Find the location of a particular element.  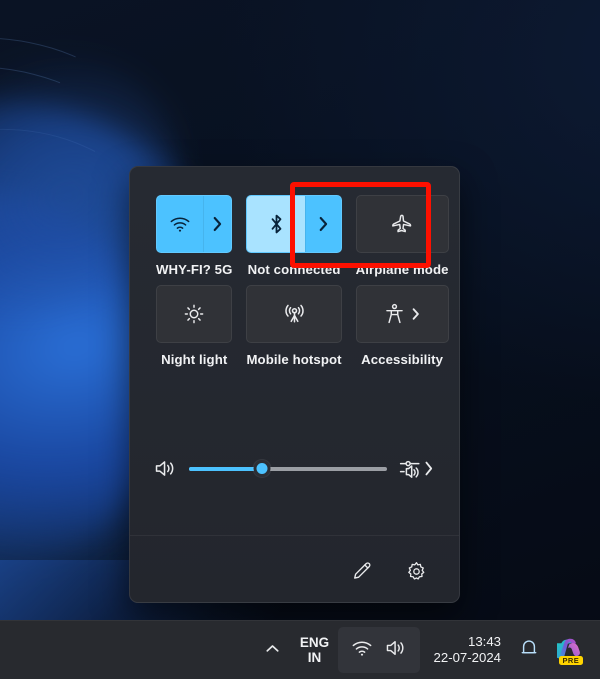

night-light-tile-label: Night light is located at coordinates (194, 359).